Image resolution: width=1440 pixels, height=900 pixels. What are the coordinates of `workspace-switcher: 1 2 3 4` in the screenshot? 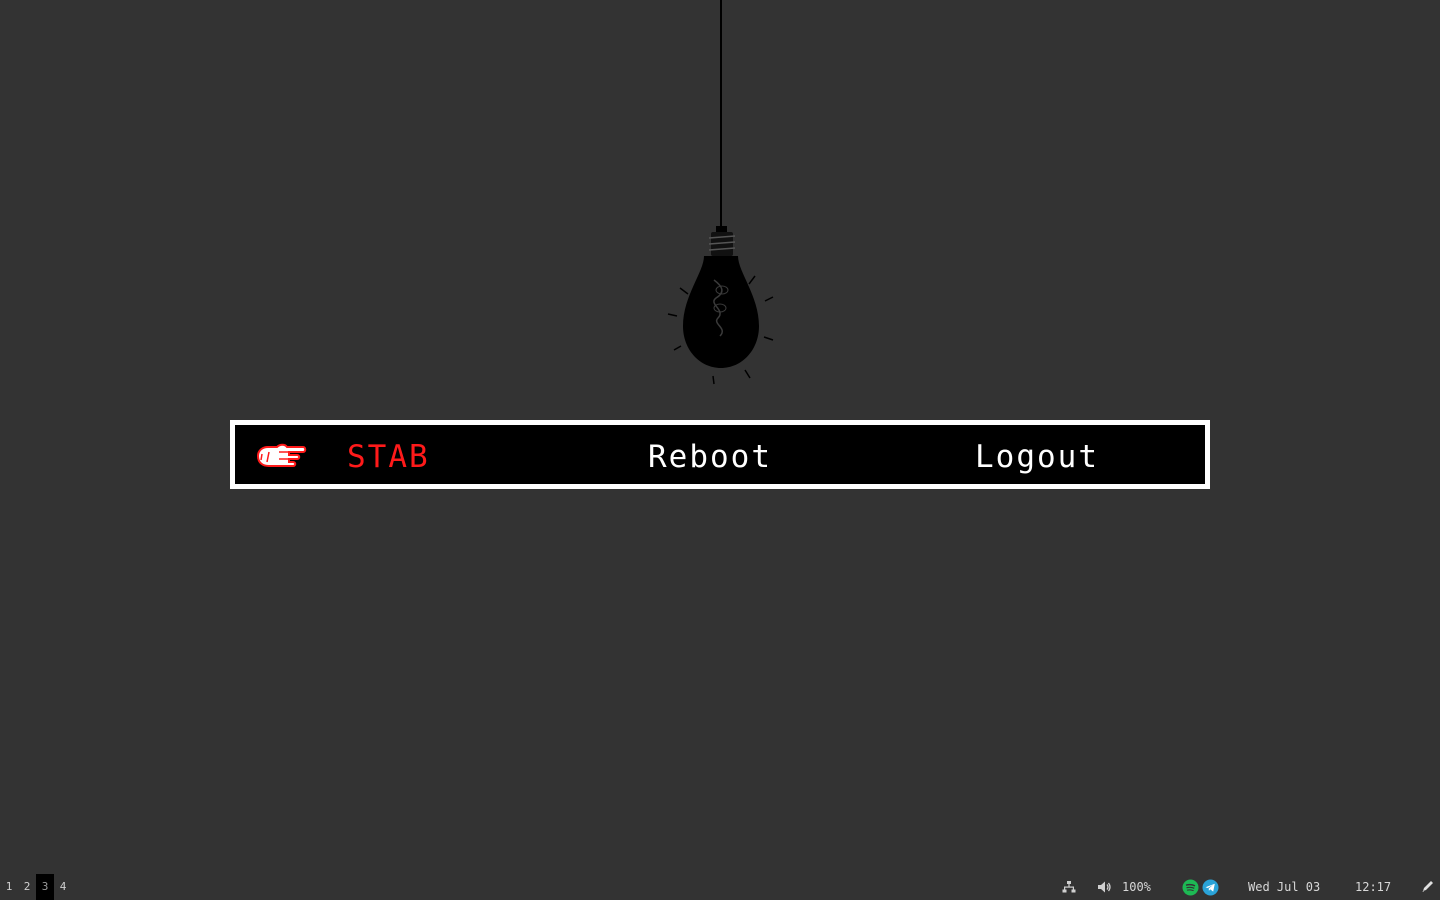 It's located at (36, 887).